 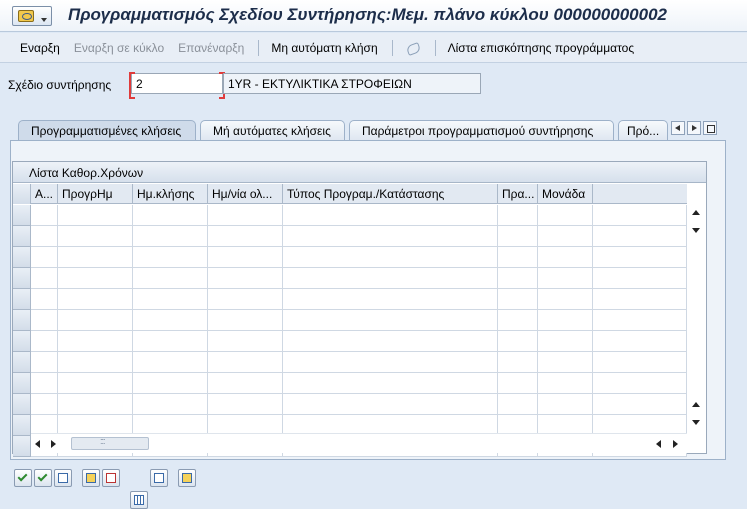 I want to click on cycle-link-icon, so click(x=159, y=478).